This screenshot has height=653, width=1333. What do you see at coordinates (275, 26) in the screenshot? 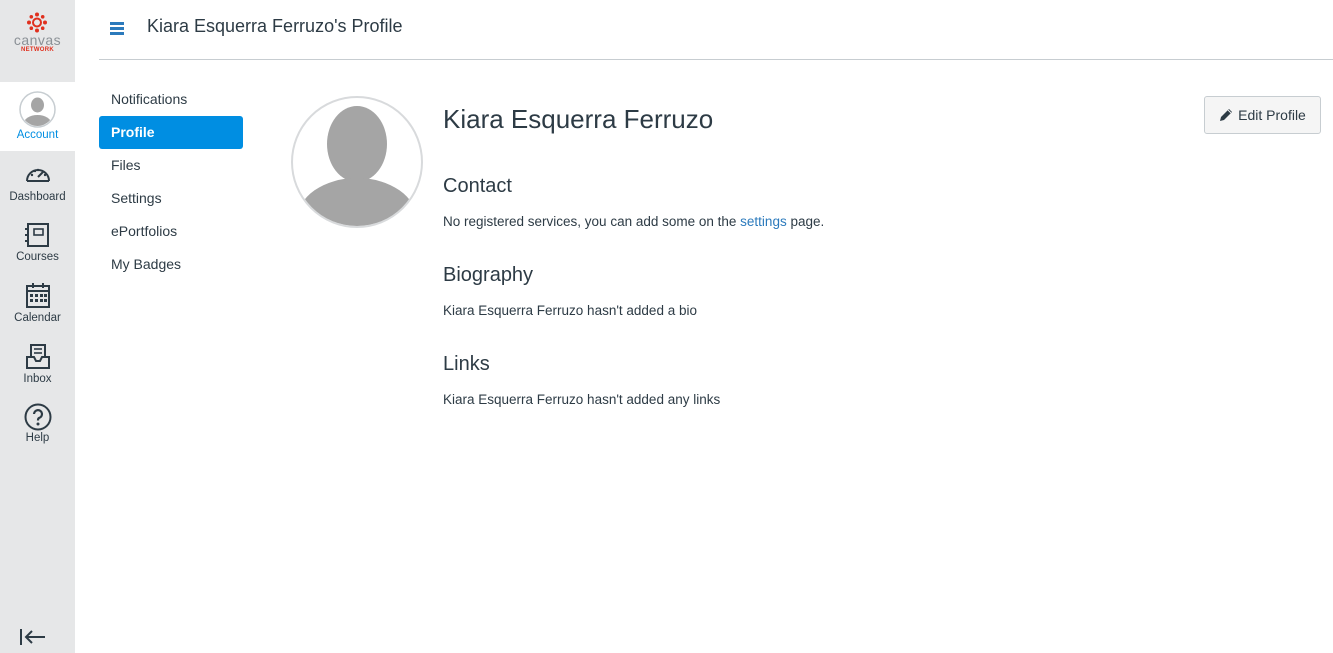
I see `page-title: Kiara Esquerra Ferruzo's Profile` at bounding box center [275, 26].